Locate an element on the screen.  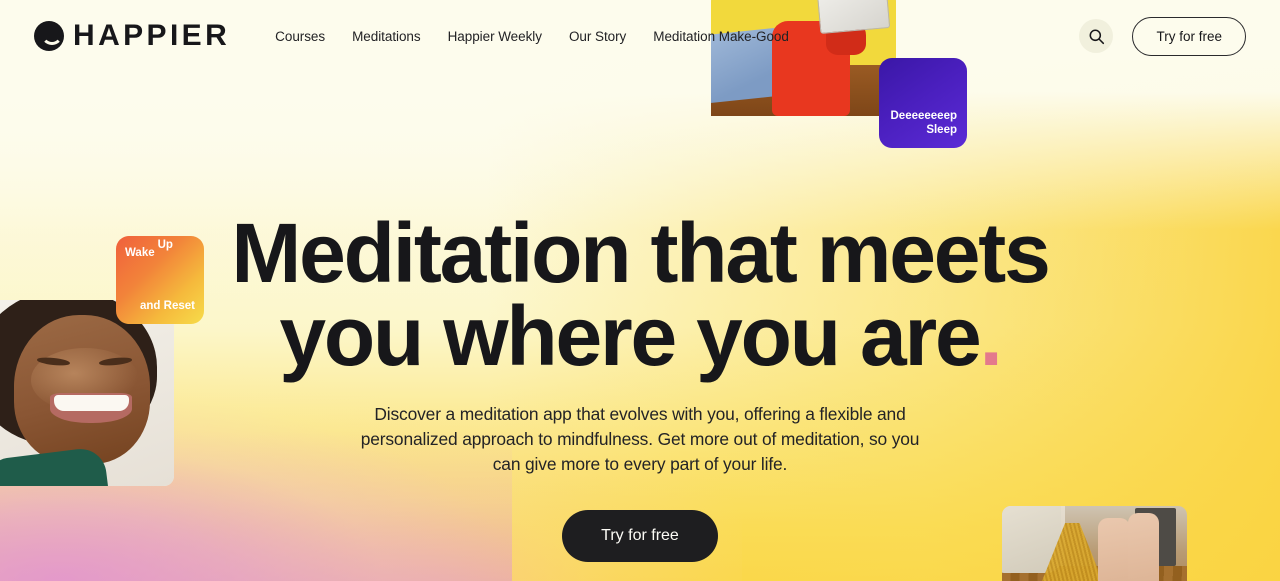
hero-headline-line2: you where you are is located at coordinates (630, 336).